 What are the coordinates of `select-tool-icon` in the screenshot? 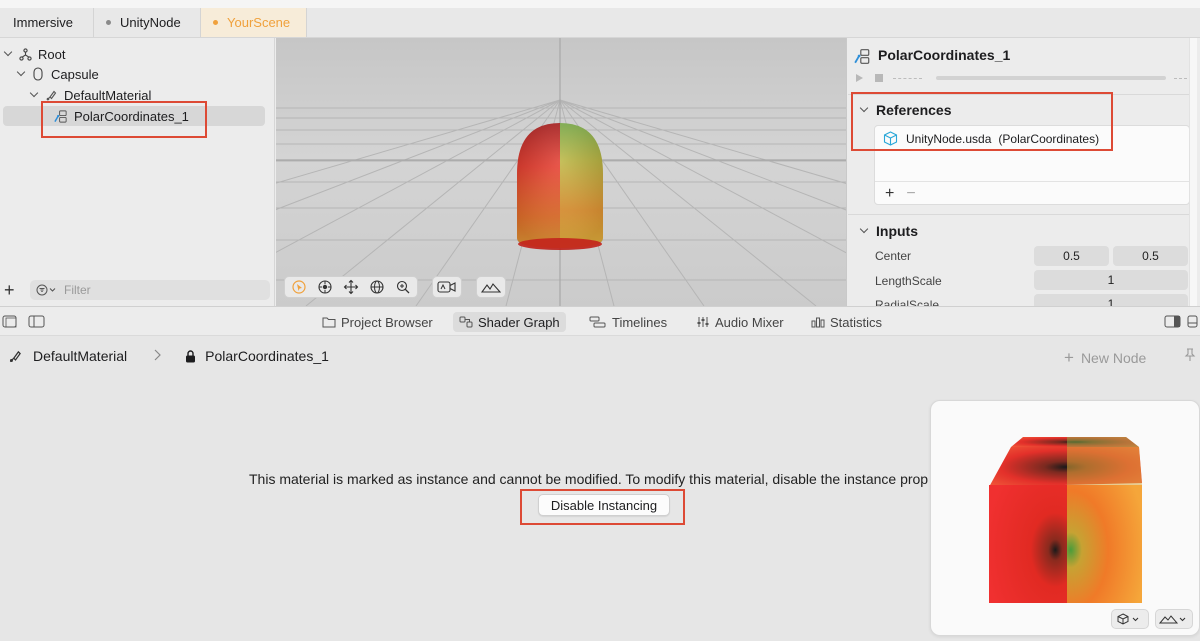 It's located at (299, 287).